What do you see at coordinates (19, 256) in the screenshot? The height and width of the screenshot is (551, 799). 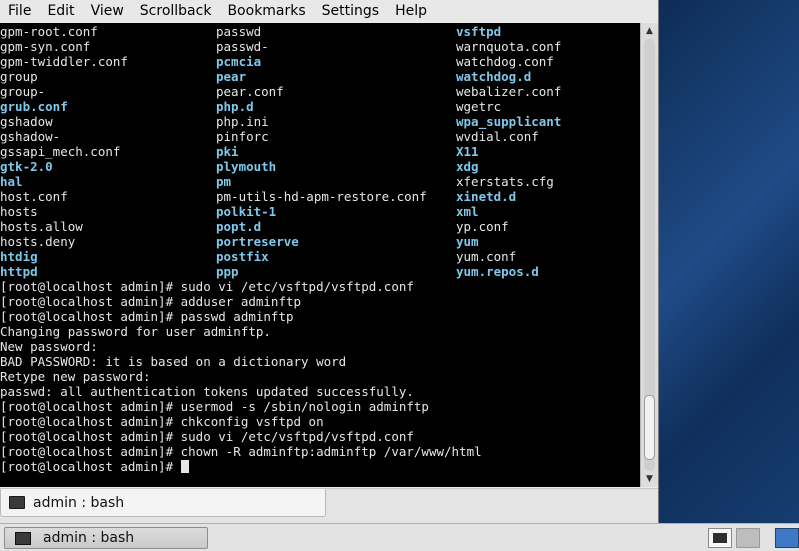 I see `directory-entry: htdig` at bounding box center [19, 256].